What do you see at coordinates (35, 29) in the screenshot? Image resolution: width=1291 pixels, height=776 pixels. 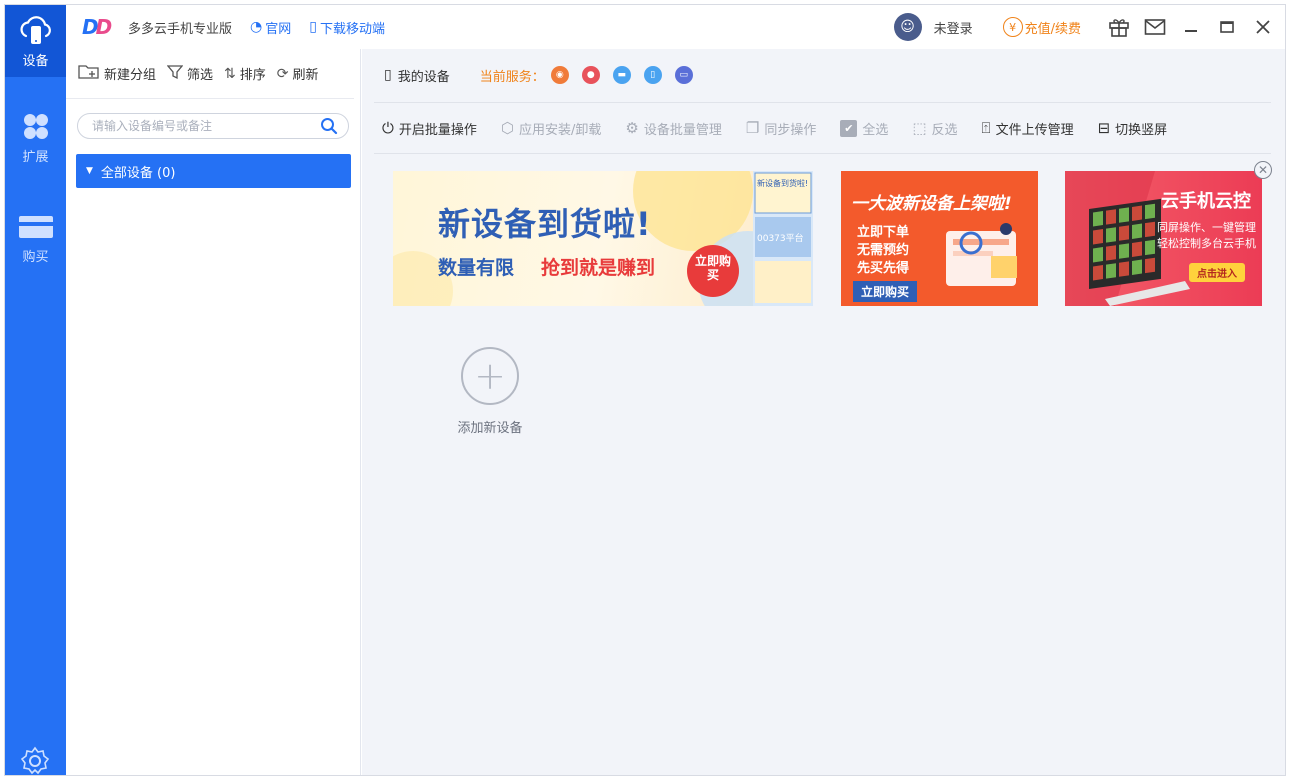 I see `cloud-phone-icon` at bounding box center [35, 29].